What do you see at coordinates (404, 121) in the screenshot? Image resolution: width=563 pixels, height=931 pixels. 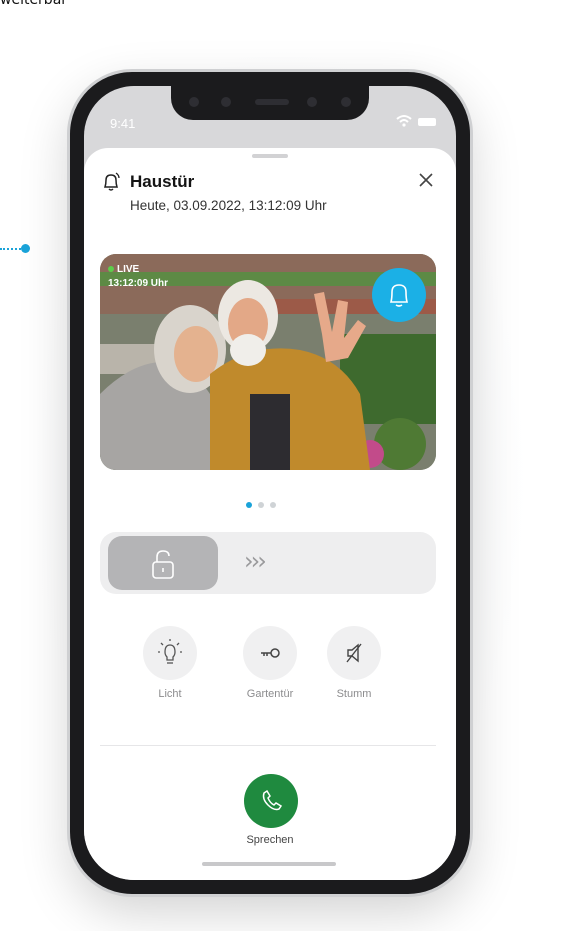 I see `wifi-icon` at bounding box center [404, 121].